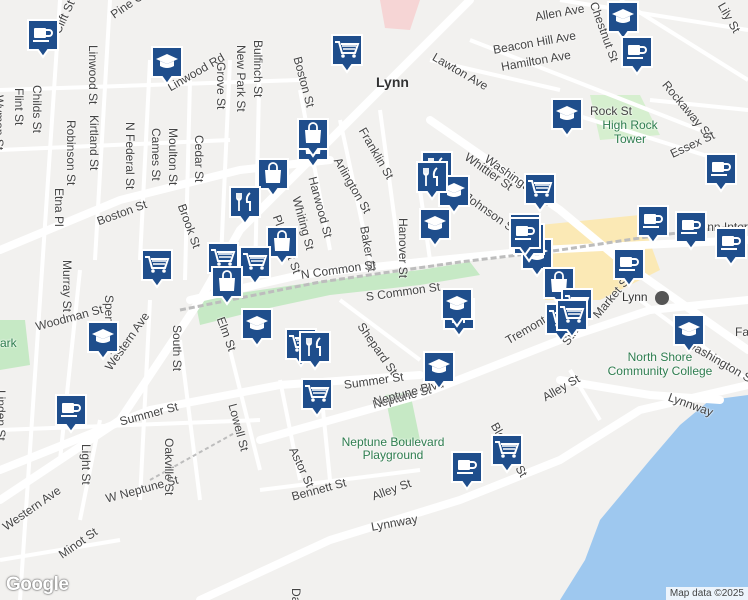 This screenshot has width=748, height=600. I want to click on street-moulton-st: Moulton St, so click(173, 157).